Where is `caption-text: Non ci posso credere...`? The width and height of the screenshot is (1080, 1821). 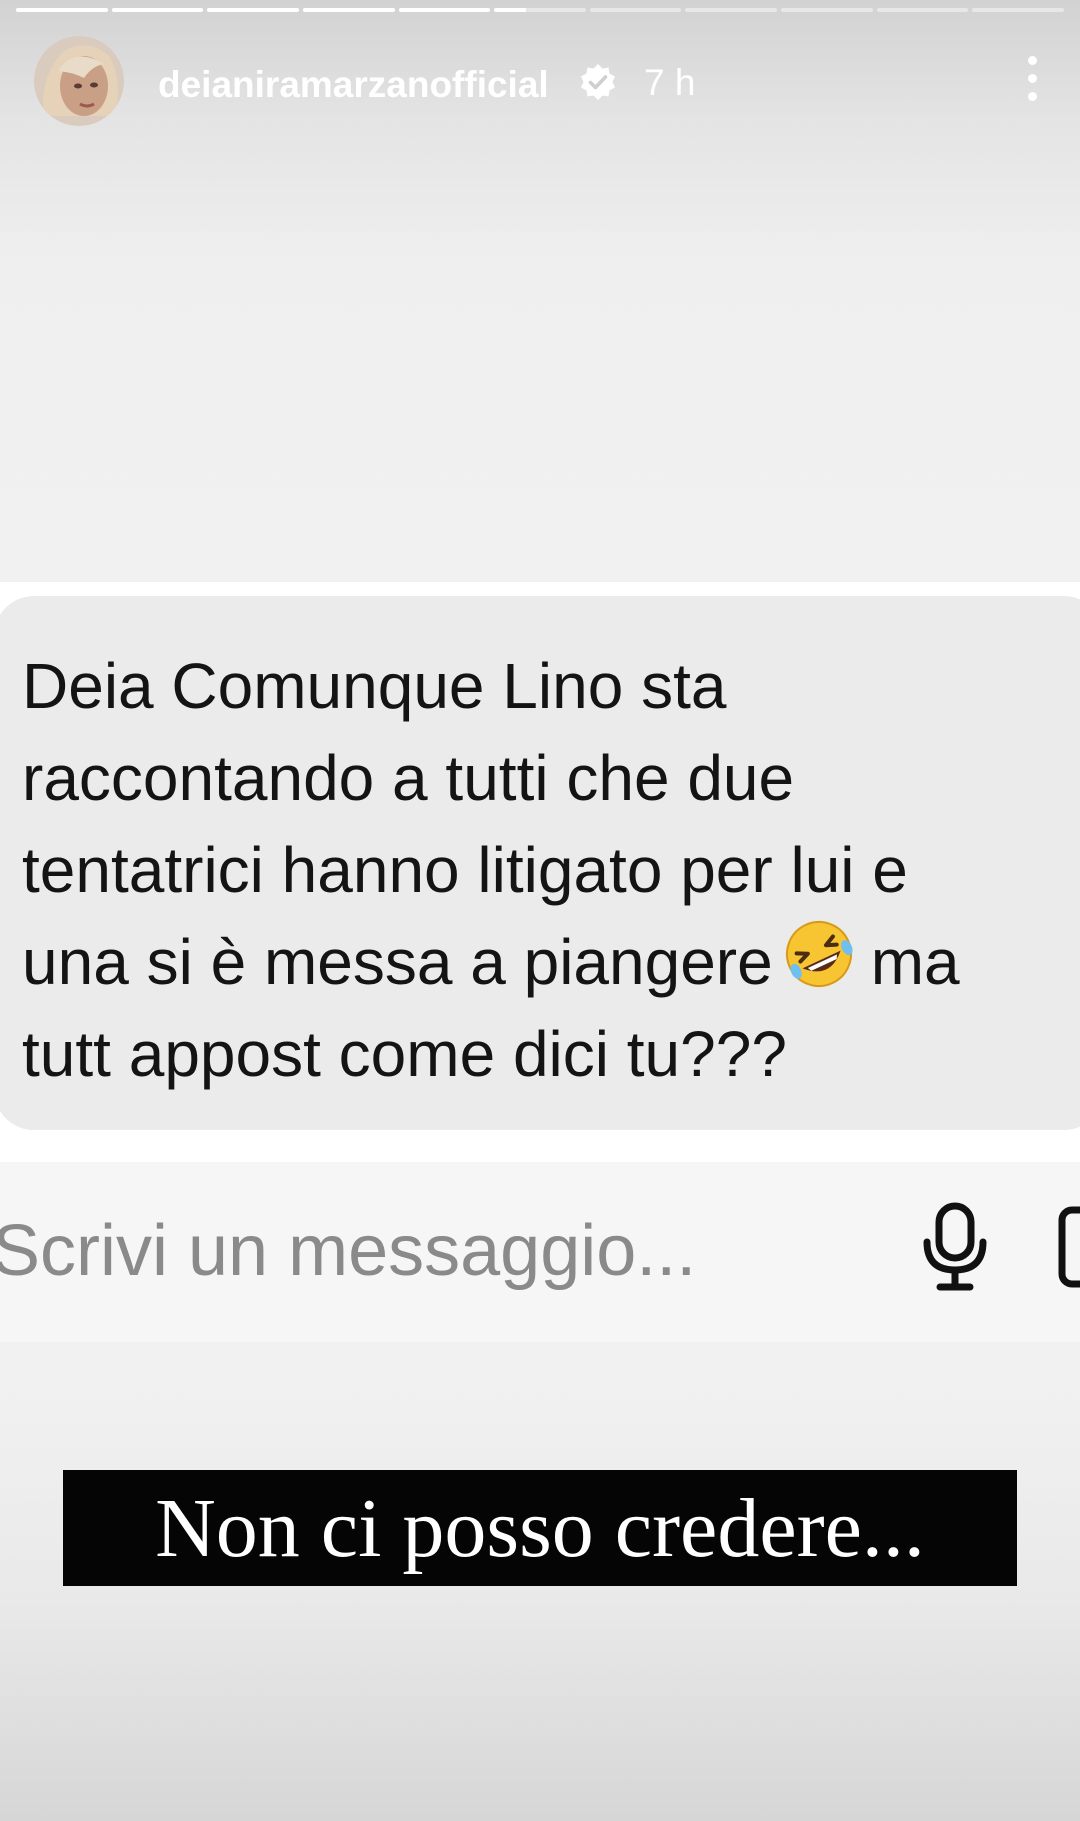
caption-text: Non ci posso credere... is located at coordinates (540, 1528).